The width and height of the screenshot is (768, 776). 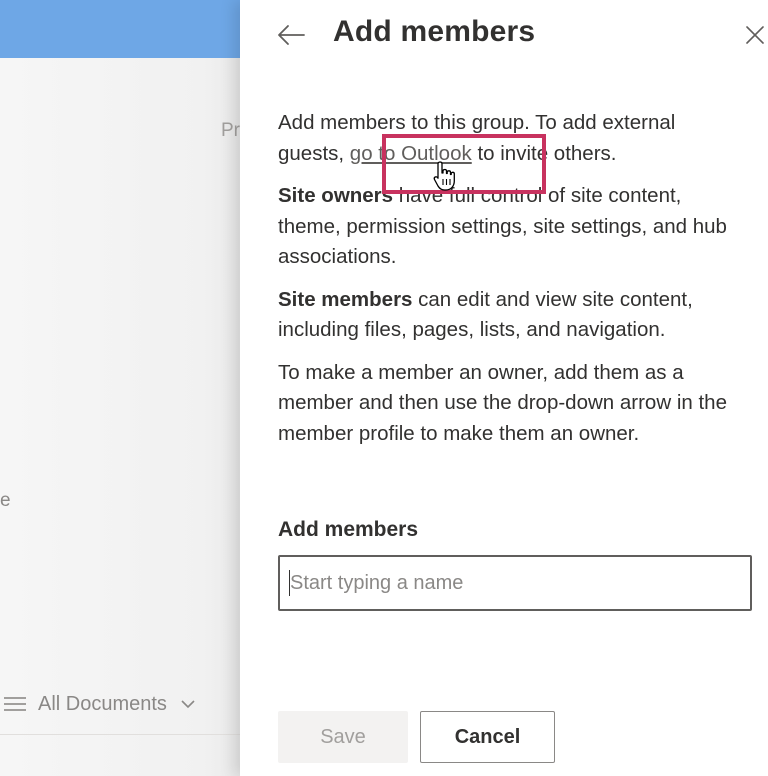 I want to click on arrow-left-icon, so click(x=291, y=35).